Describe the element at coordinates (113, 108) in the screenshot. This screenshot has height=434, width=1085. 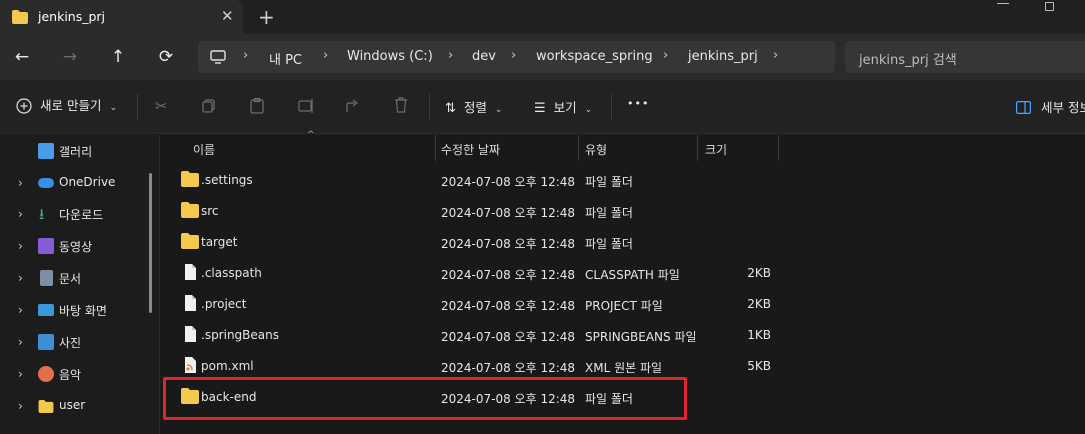
I see `chevron-down-icon: ⌄` at that location.